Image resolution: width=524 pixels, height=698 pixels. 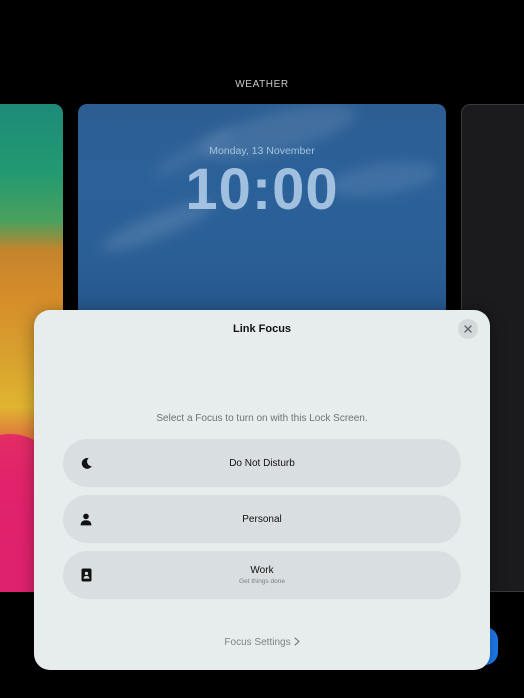 What do you see at coordinates (262, 329) in the screenshot?
I see `sheet-title: Link Focus` at bounding box center [262, 329].